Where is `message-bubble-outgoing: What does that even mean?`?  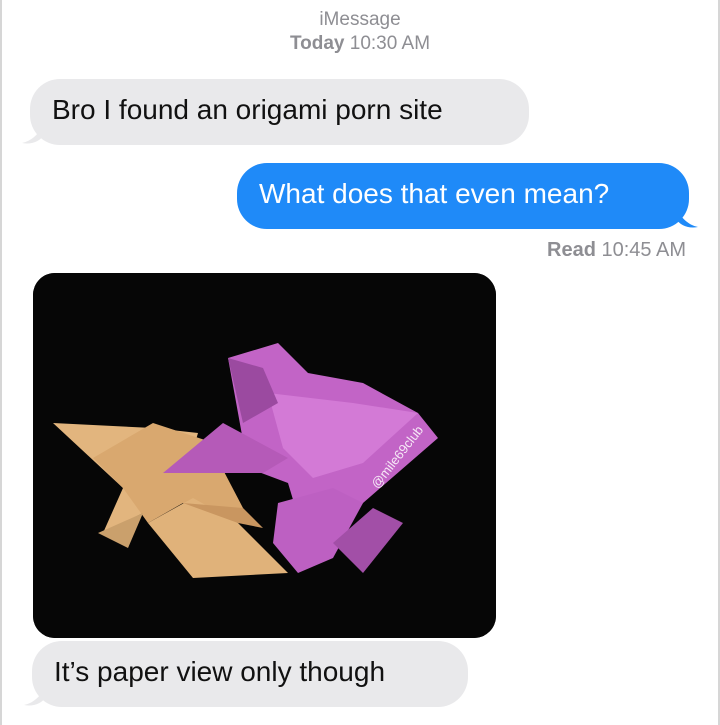
message-bubble-outgoing: What does that even mean? is located at coordinates (463, 196).